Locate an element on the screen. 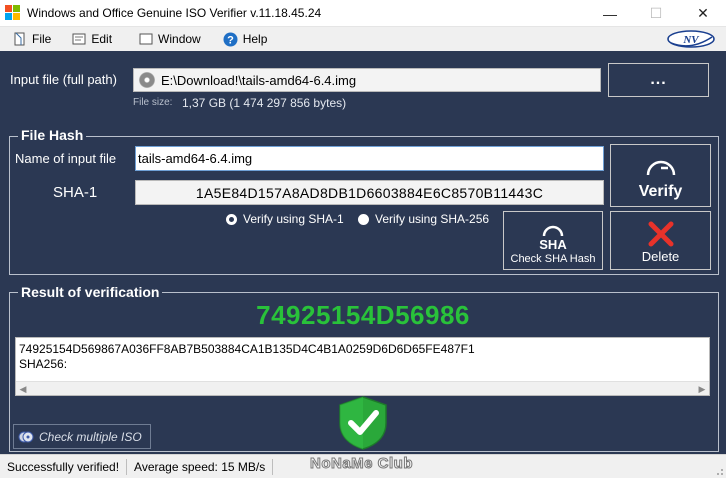  disk-icon is located at coordinates (147, 80).